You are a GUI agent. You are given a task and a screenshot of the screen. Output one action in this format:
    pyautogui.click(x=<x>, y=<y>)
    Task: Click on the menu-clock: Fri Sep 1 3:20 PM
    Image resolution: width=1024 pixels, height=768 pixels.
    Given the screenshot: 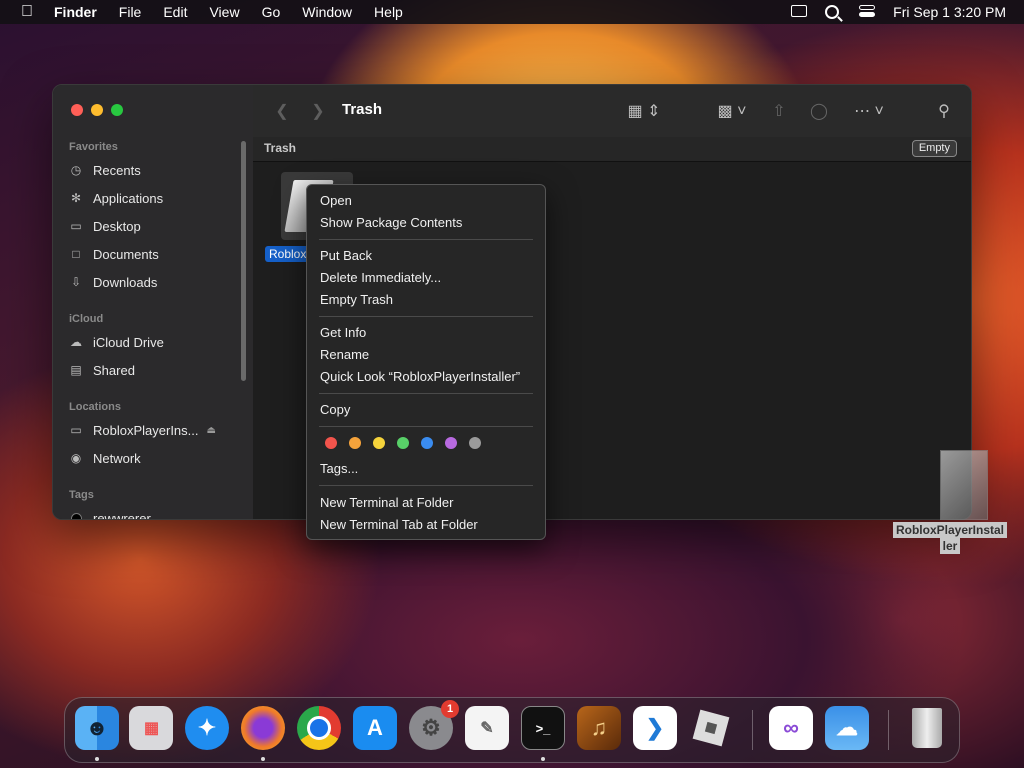 What is the action you would take?
    pyautogui.click(x=949, y=12)
    